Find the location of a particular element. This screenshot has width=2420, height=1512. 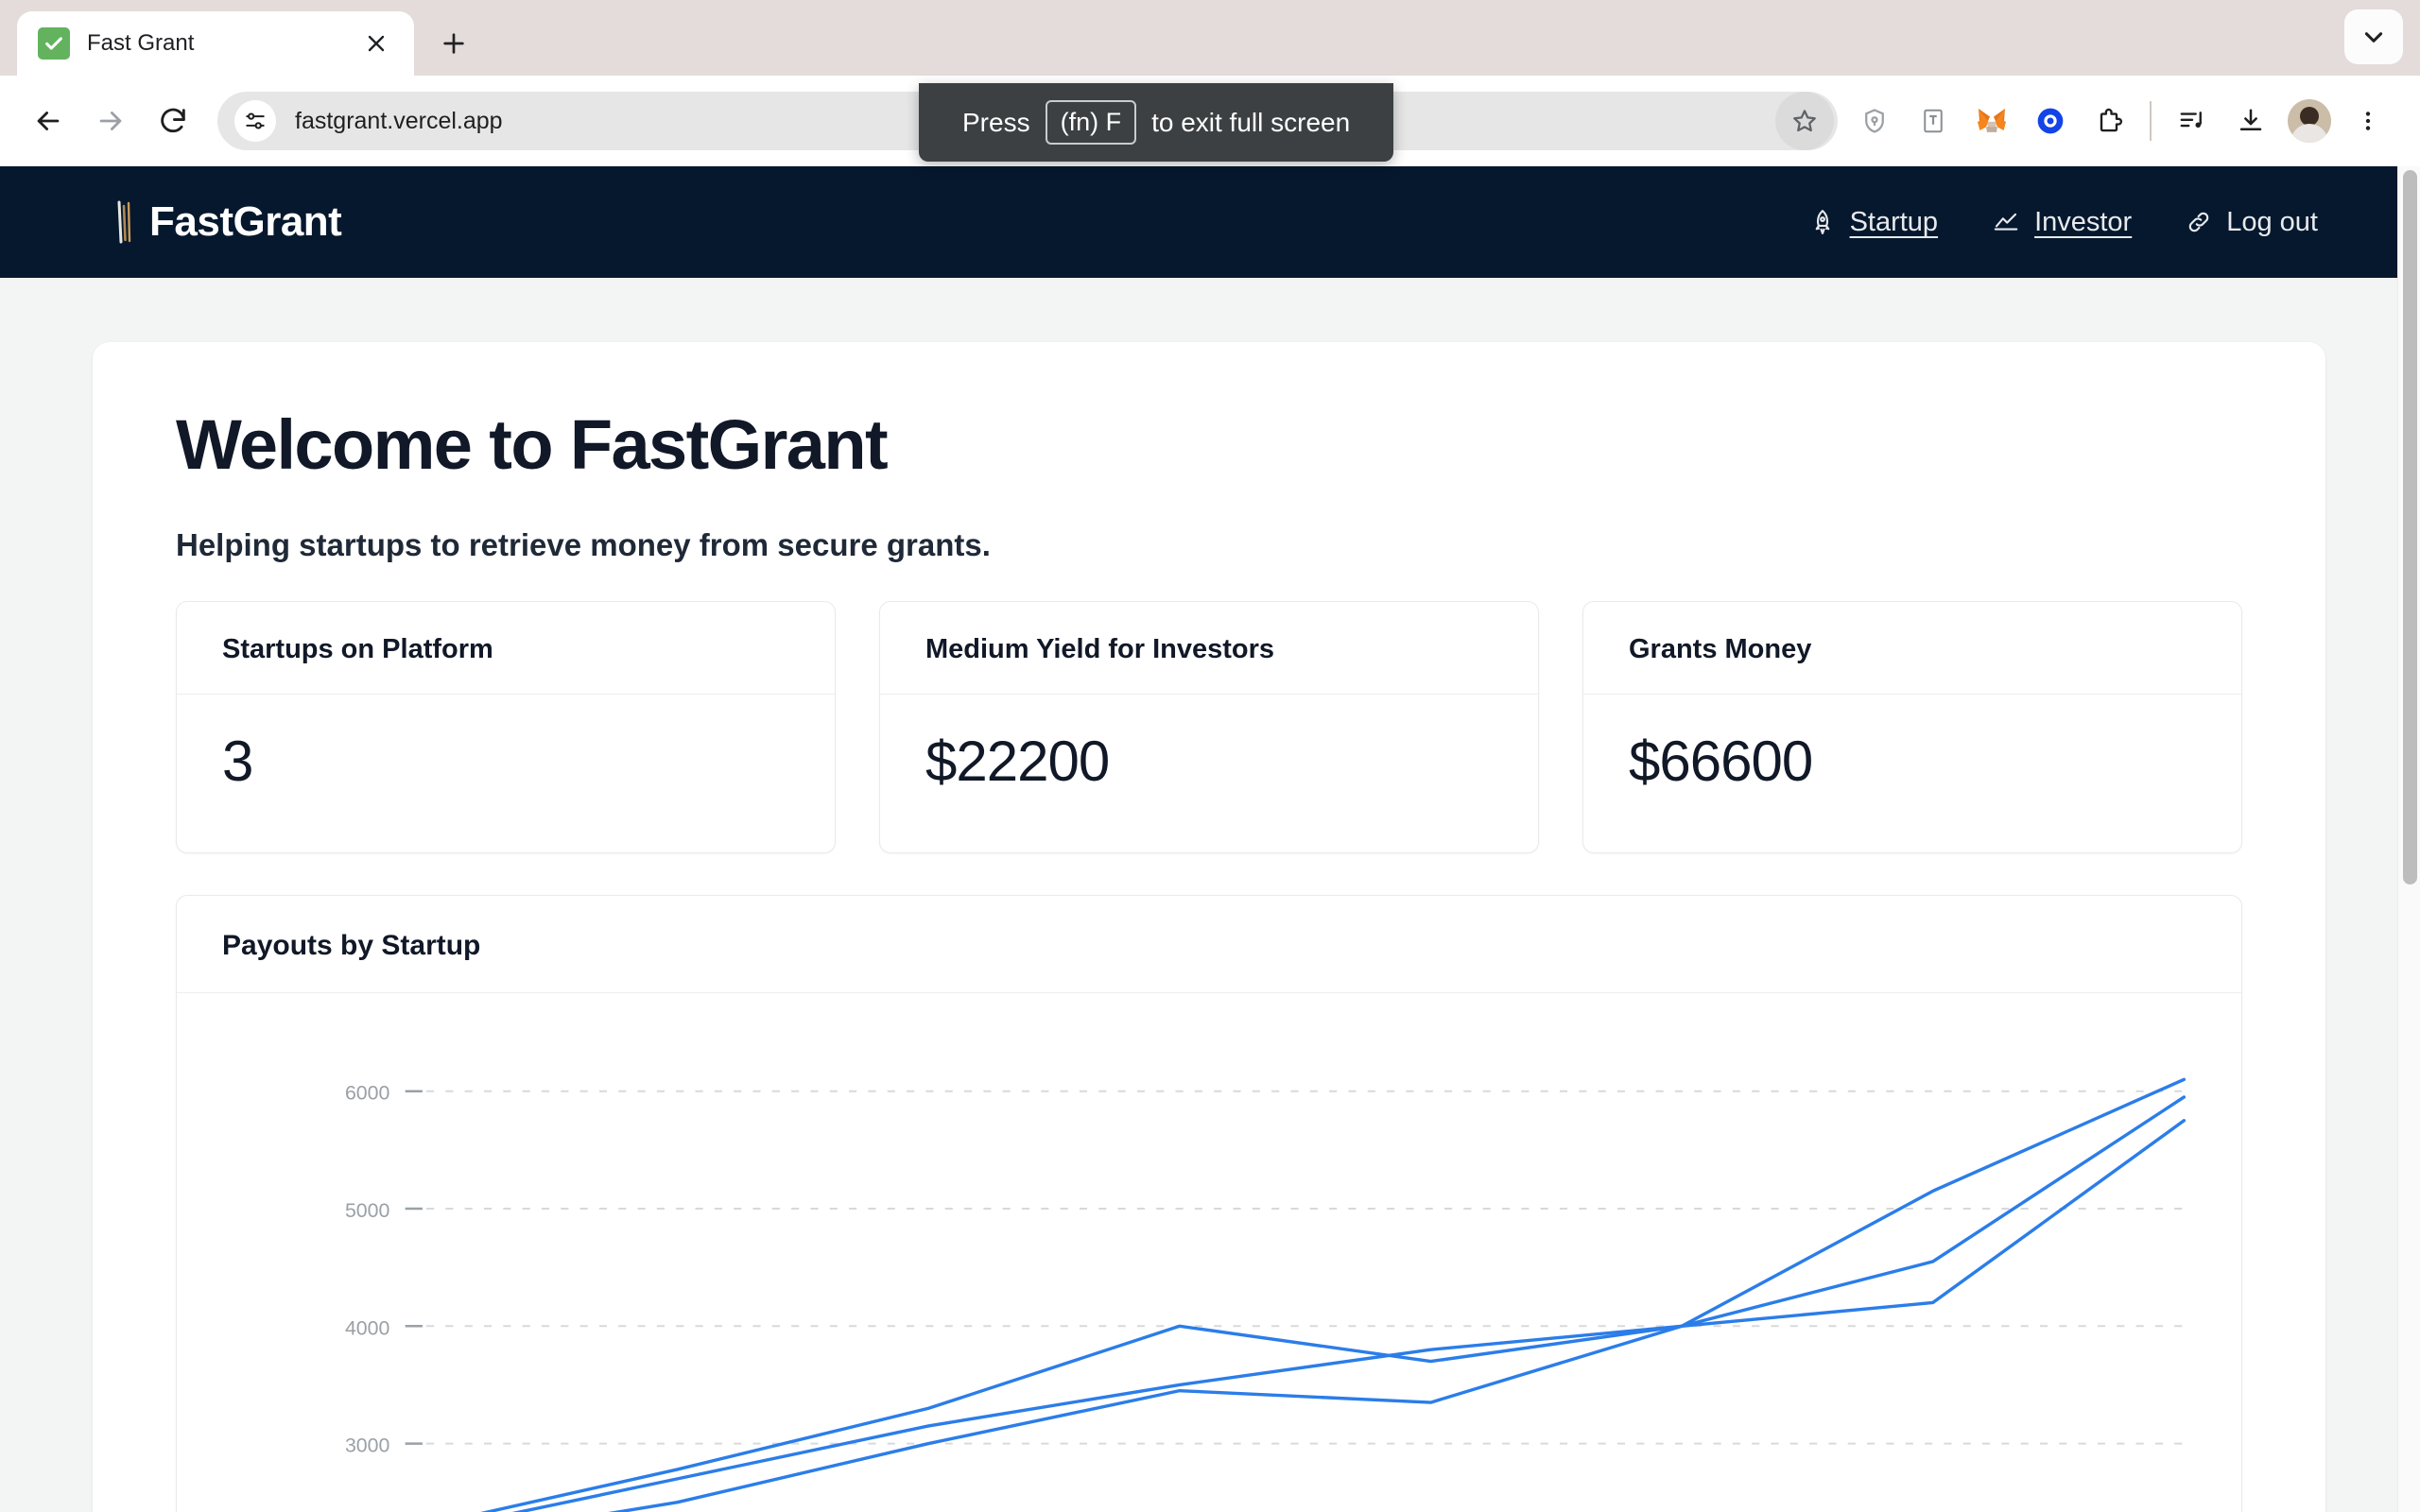

link-chain-icon is located at coordinates (2198, 222).